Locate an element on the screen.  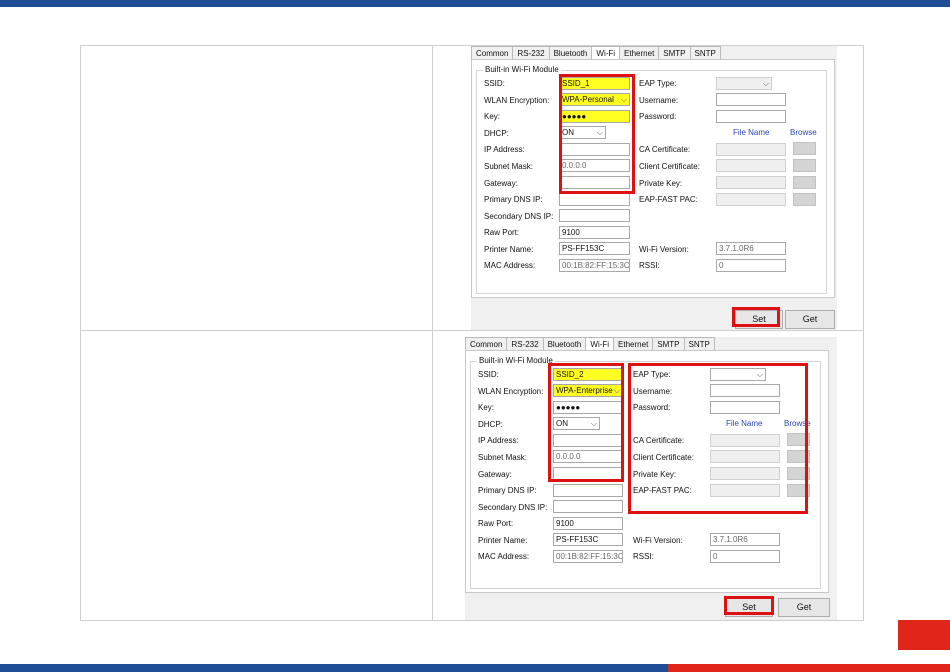
corner-brand-block is located at coordinates (924, 635).